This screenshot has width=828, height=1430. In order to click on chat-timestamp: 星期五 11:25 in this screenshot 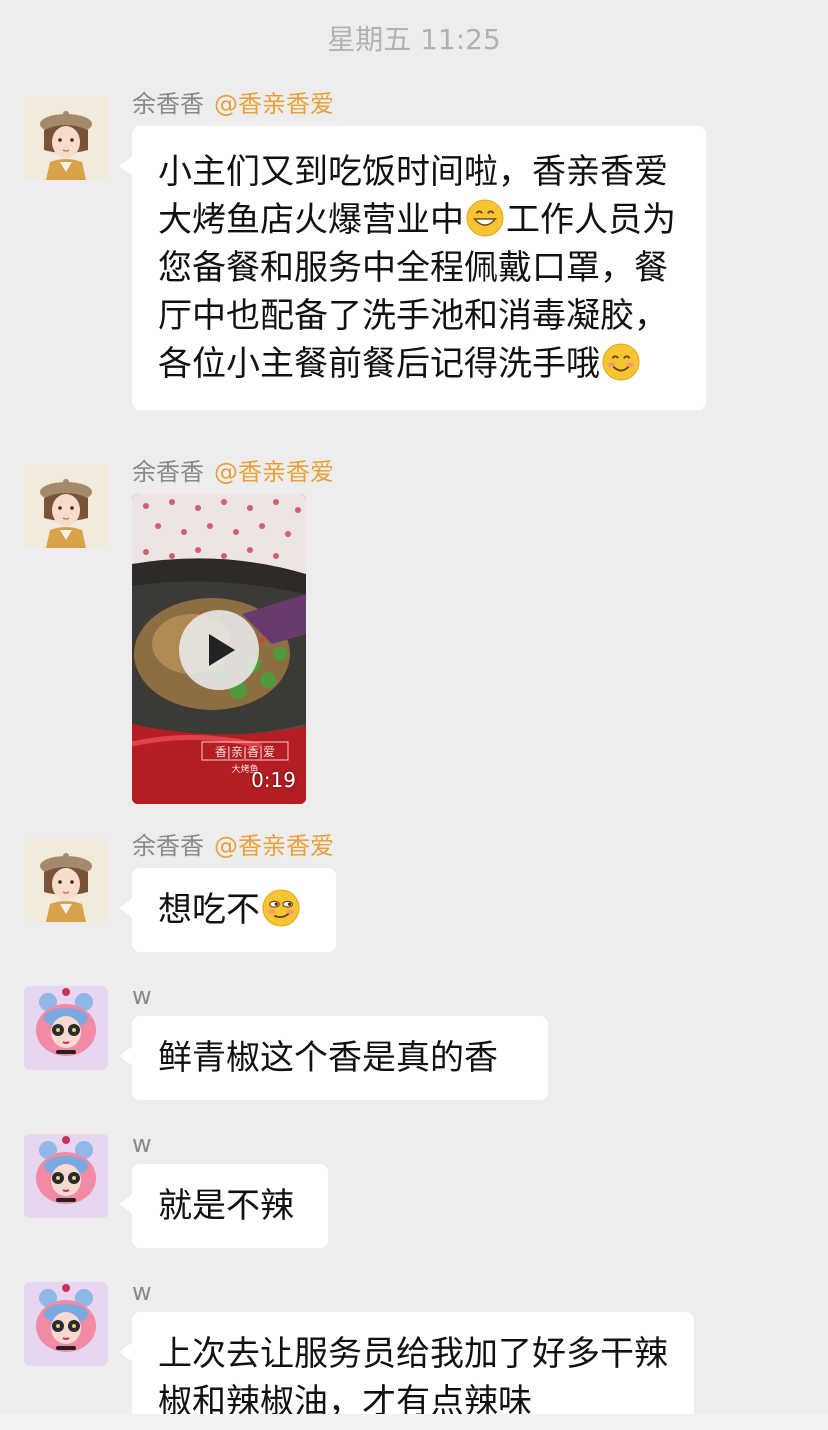, I will do `click(414, 39)`.